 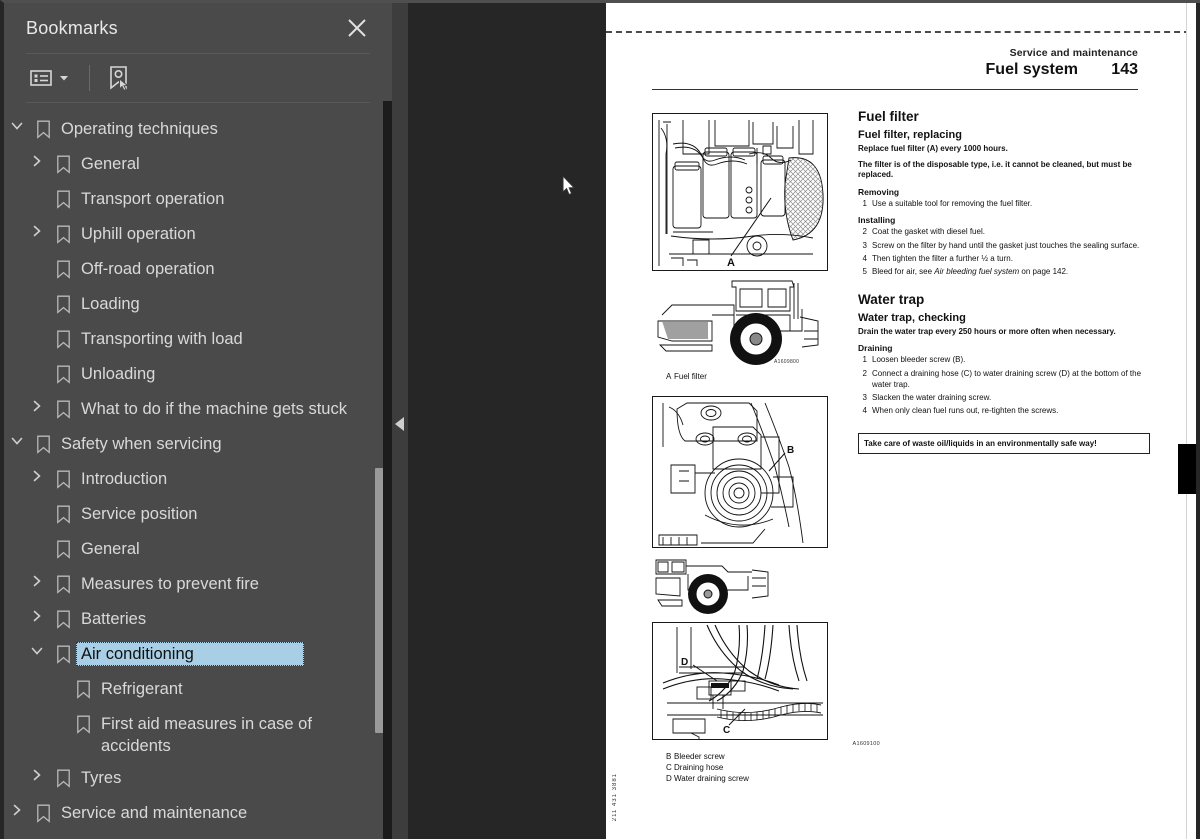 I want to click on legend-item: D Water draining screw, so click(x=766, y=778).